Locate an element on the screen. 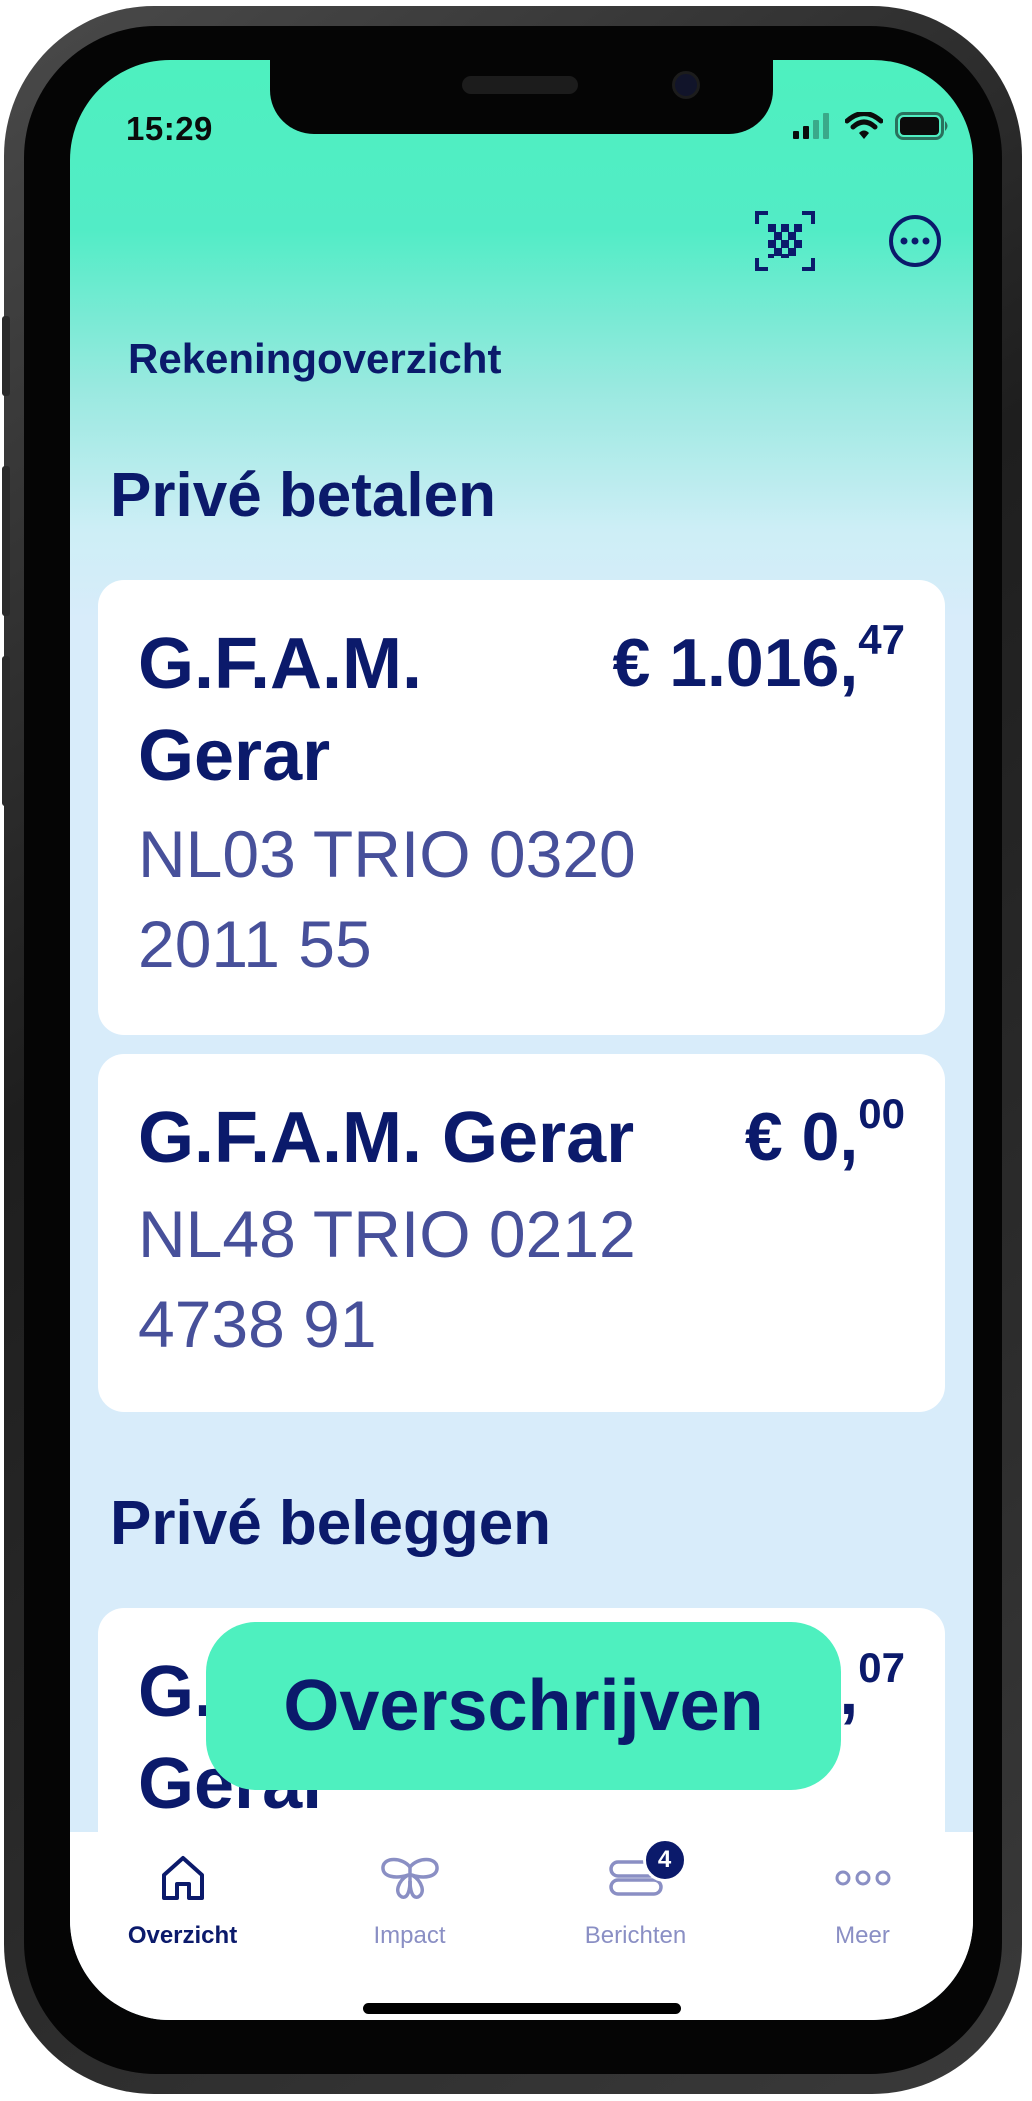 The height and width of the screenshot is (2101, 1032). signal-icon is located at coordinates (811, 126).